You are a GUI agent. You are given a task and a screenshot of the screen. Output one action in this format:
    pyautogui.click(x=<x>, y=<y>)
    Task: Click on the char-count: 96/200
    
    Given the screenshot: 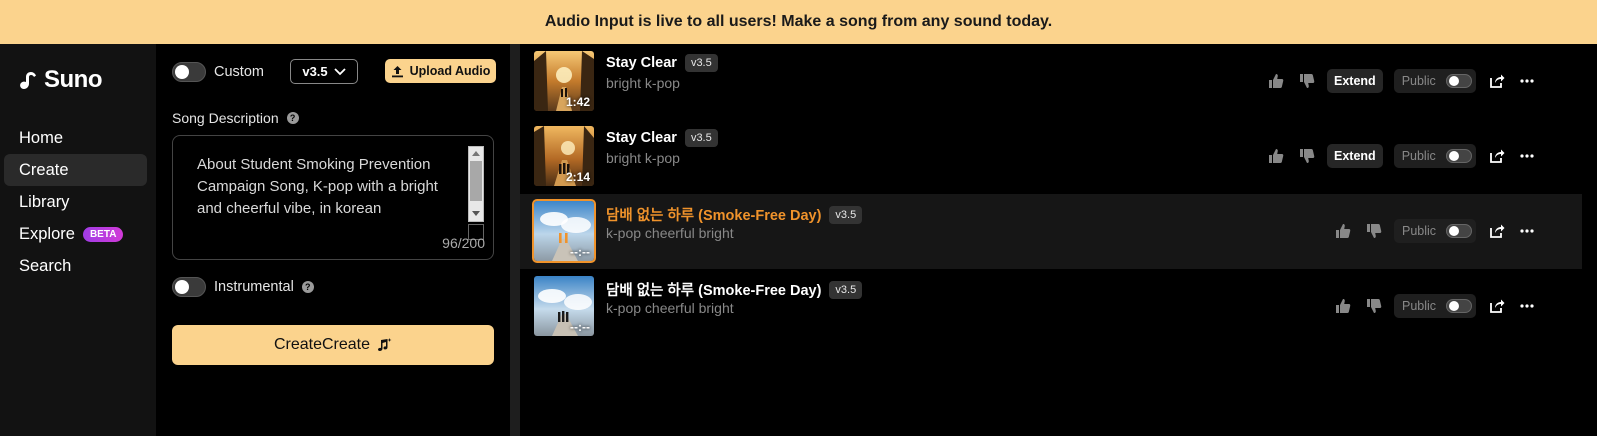 What is the action you would take?
    pyautogui.click(x=463, y=243)
    